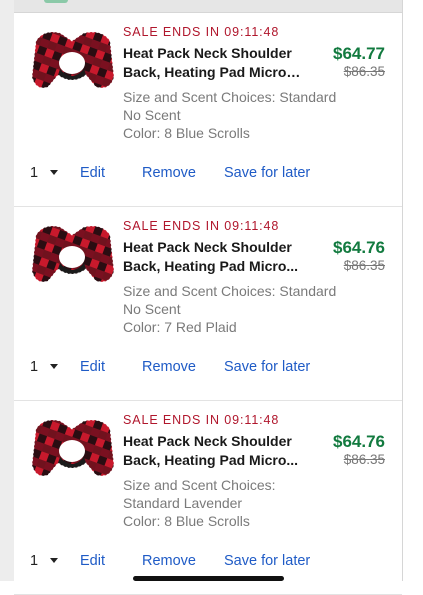 This screenshot has width=423, height=595. What do you see at coordinates (180, 327) in the screenshot?
I see `attribute-color: Color: 7 Red Plaid` at bounding box center [180, 327].